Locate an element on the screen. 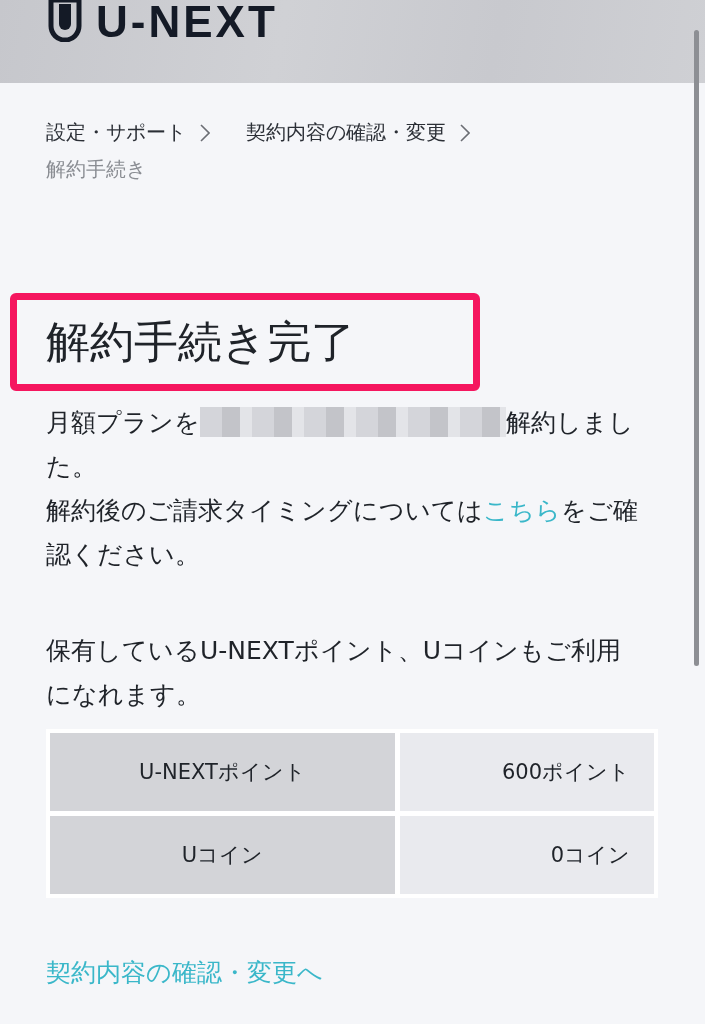 This screenshot has width=705, height=1024. table-header-cell: Uコイン is located at coordinates (222, 855).